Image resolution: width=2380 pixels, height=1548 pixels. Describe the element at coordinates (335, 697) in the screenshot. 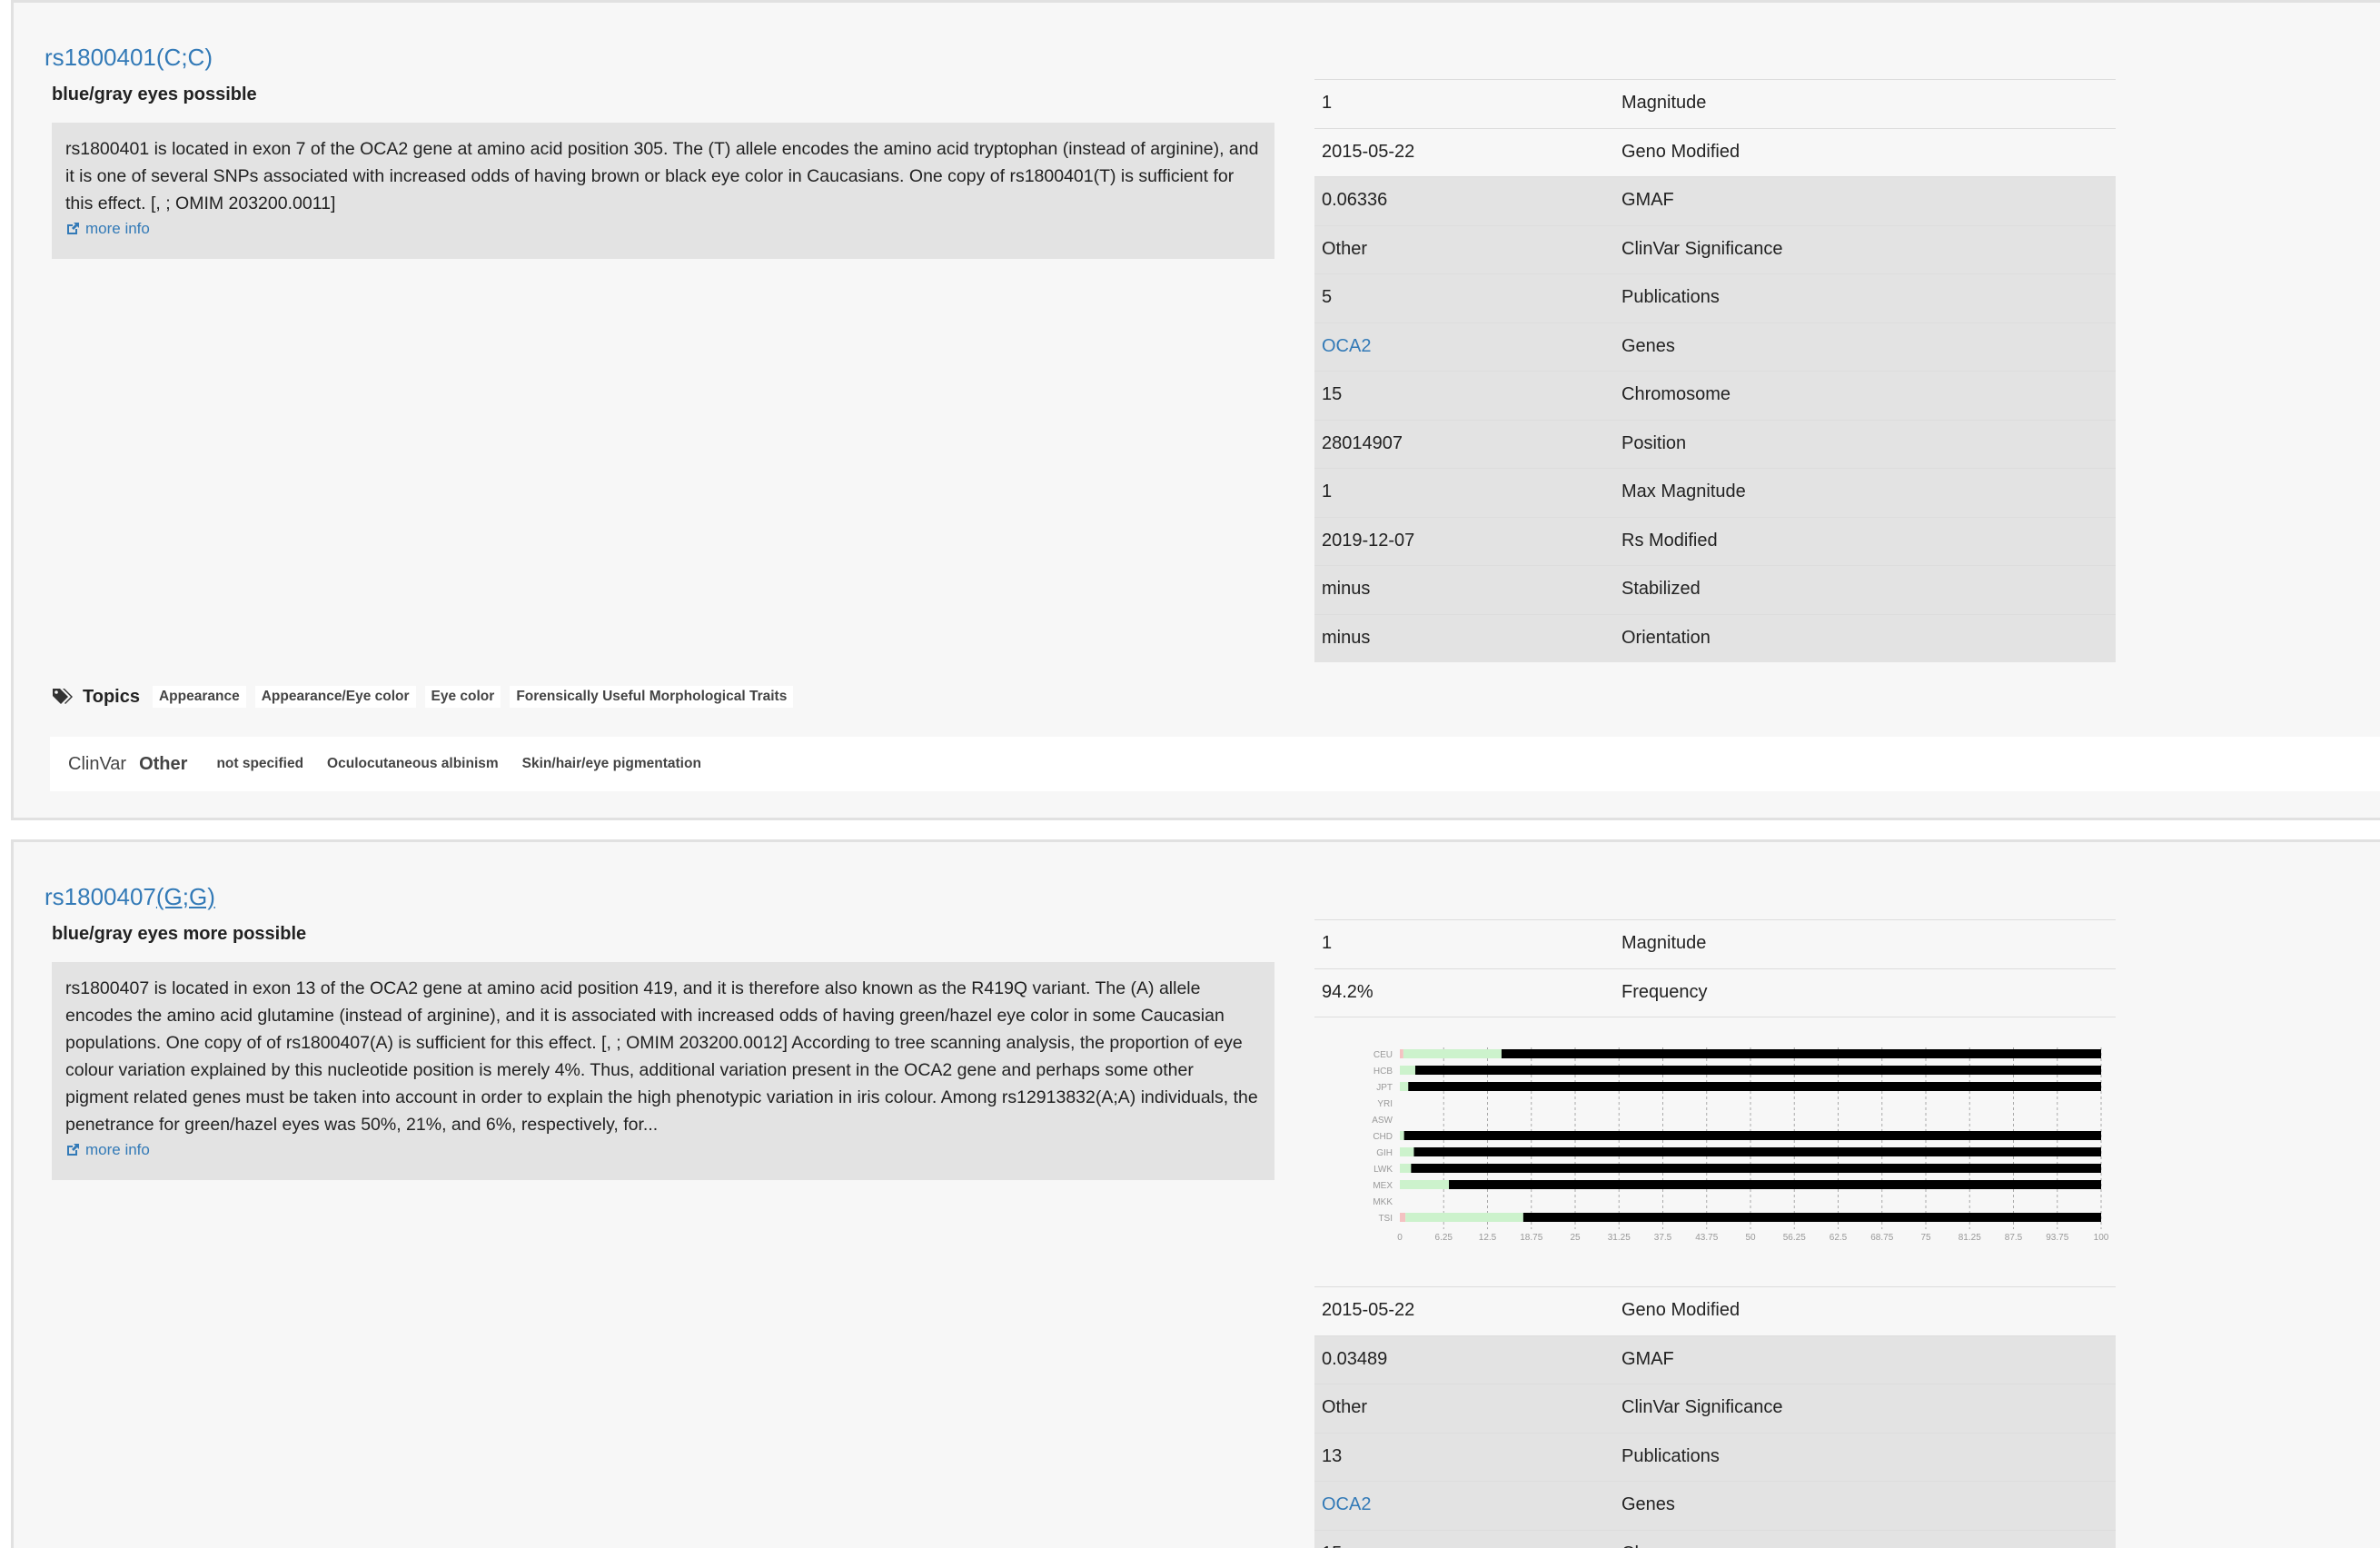

I see `topic-tag: Appearance/Eye color` at that location.